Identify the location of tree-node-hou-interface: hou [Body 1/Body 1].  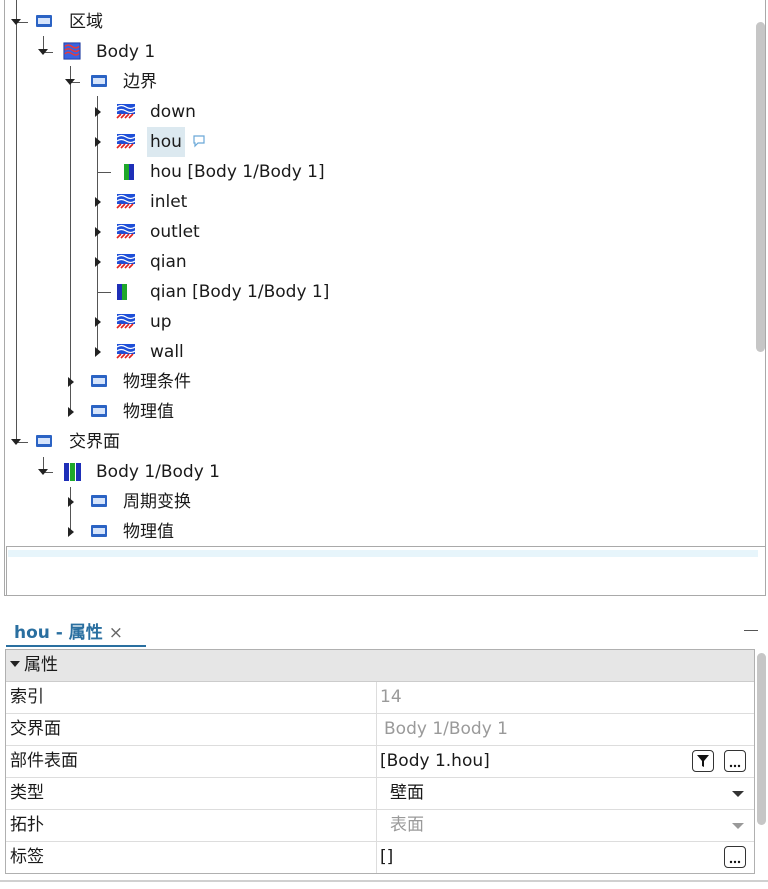
(237, 172).